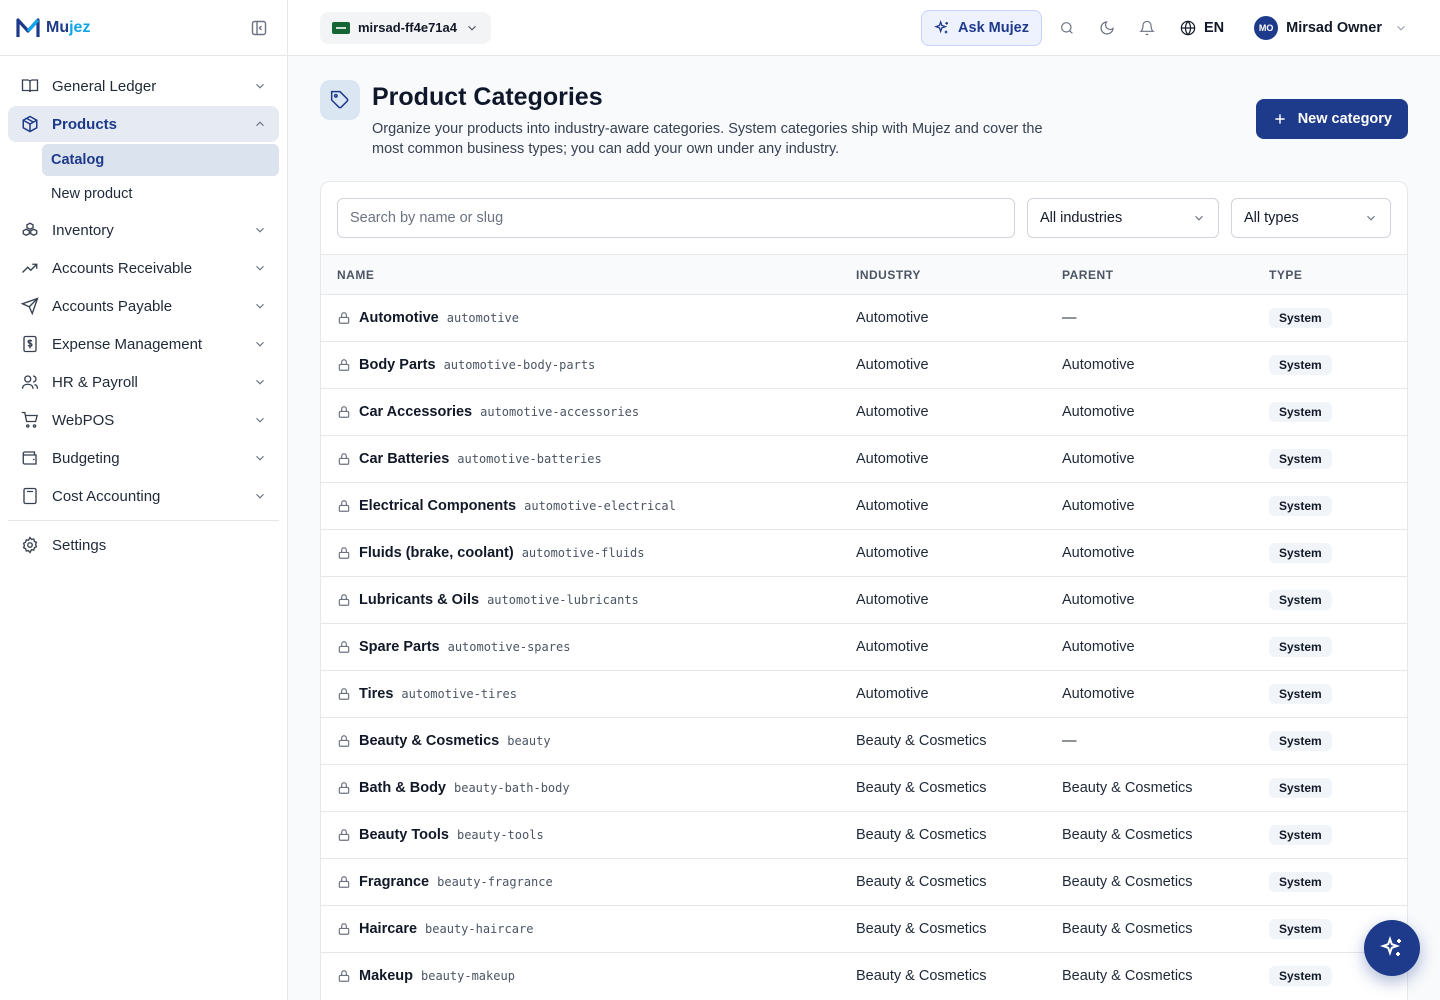 The image size is (1440, 1000). I want to click on sidebar-collapse-icon, so click(259, 28).